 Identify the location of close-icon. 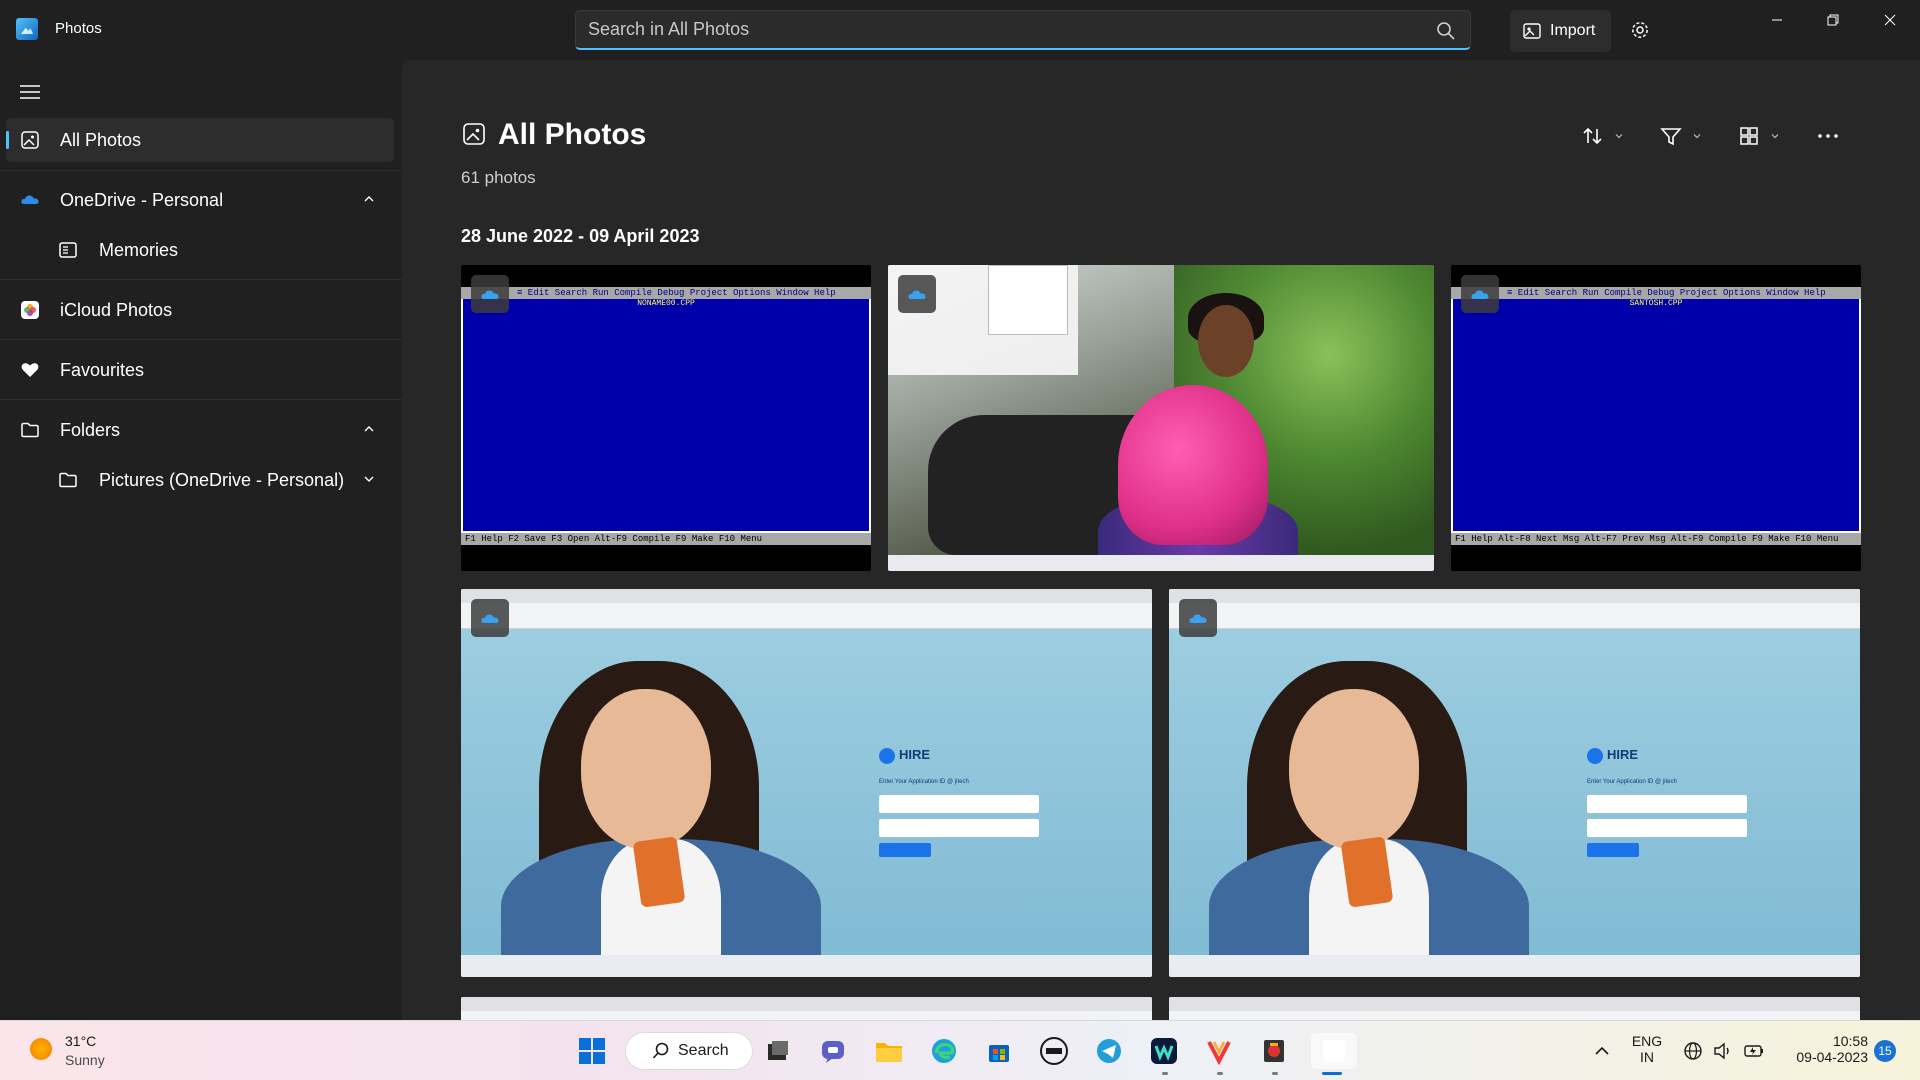
(1890, 20).